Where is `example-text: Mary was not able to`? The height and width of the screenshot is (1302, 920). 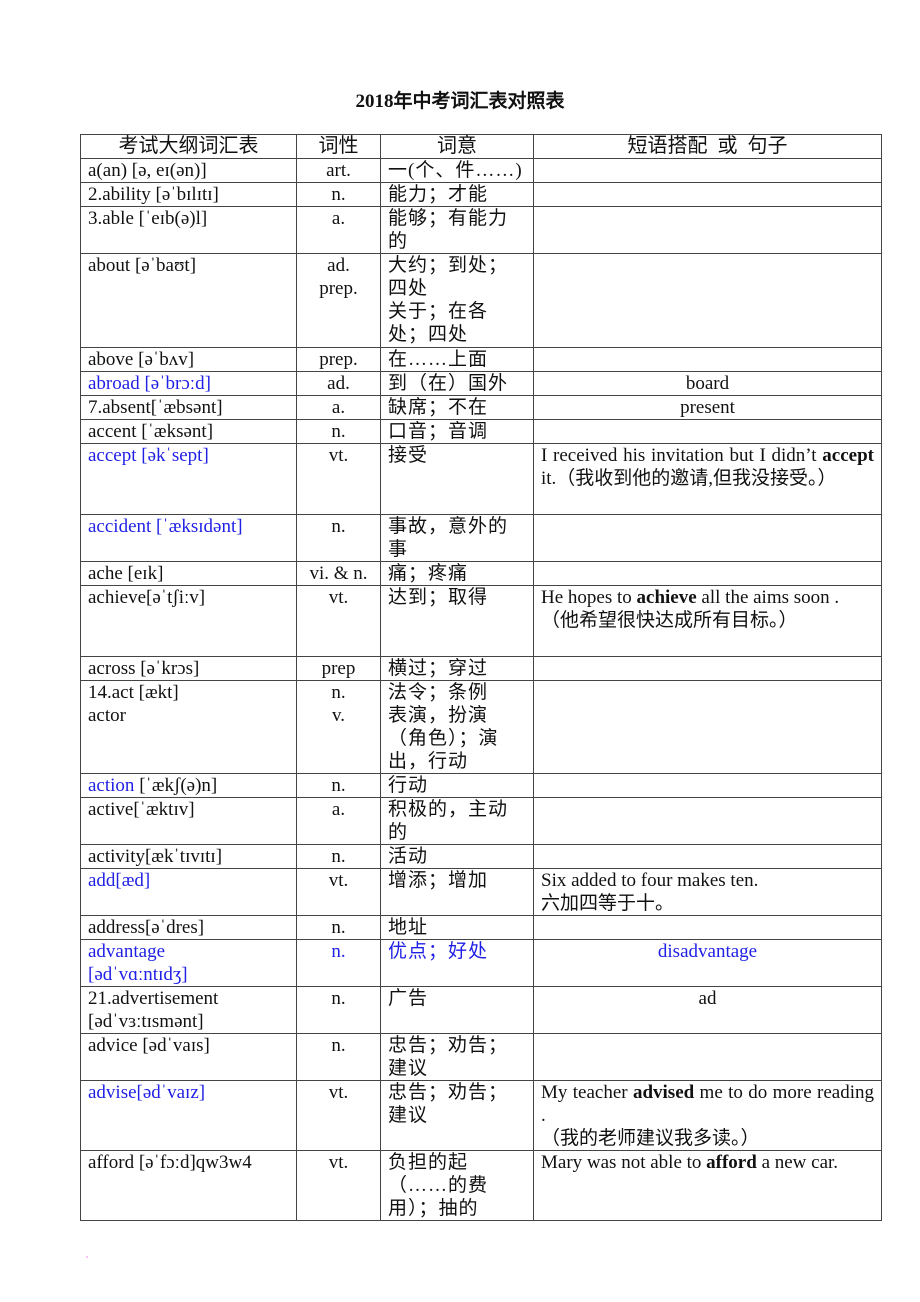 example-text: Mary was not able to is located at coordinates (624, 1162).